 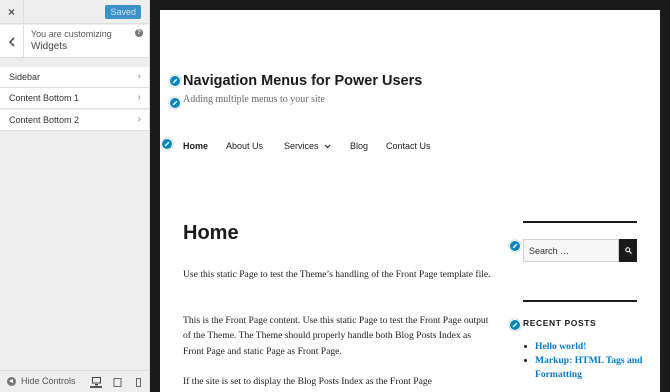 I want to click on saved-button: Saved, so click(x=123, y=12).